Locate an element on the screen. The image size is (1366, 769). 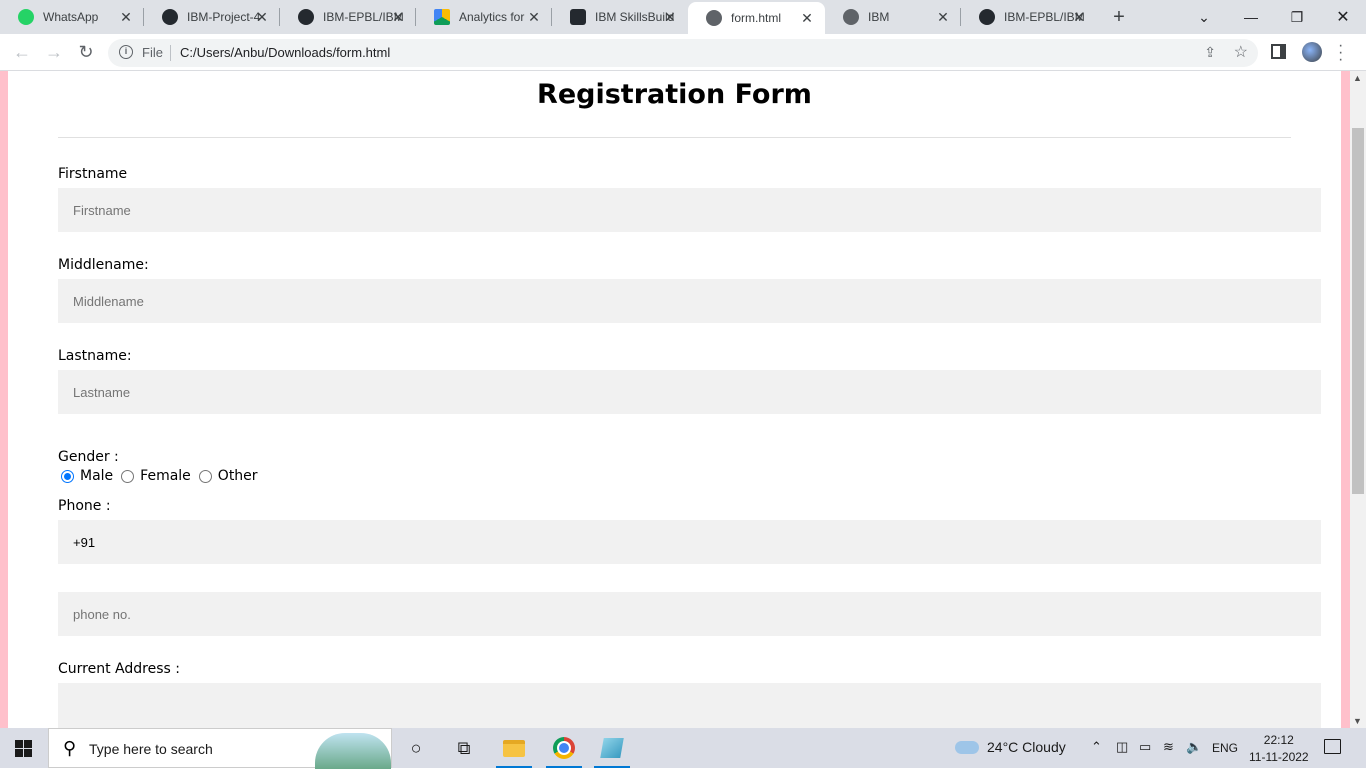
back-button: ← is located at coordinates (22, 52).